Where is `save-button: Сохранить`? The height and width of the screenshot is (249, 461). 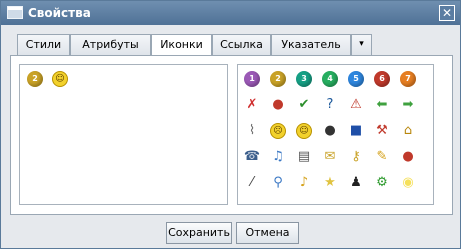 save-button: Сохранить is located at coordinates (199, 233).